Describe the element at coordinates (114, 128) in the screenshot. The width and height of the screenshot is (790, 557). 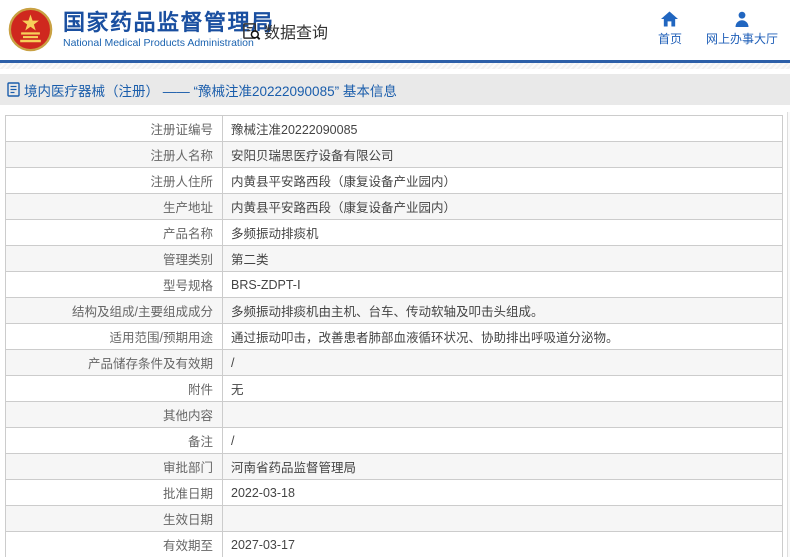
I see `row-label: 注册证编号` at that location.